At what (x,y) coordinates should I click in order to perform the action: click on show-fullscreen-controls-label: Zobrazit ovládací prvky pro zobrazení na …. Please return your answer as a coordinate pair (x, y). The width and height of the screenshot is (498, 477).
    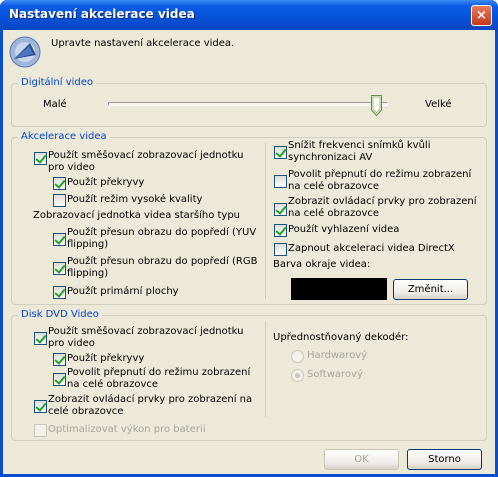
    Looking at the image, I should click on (382, 207).